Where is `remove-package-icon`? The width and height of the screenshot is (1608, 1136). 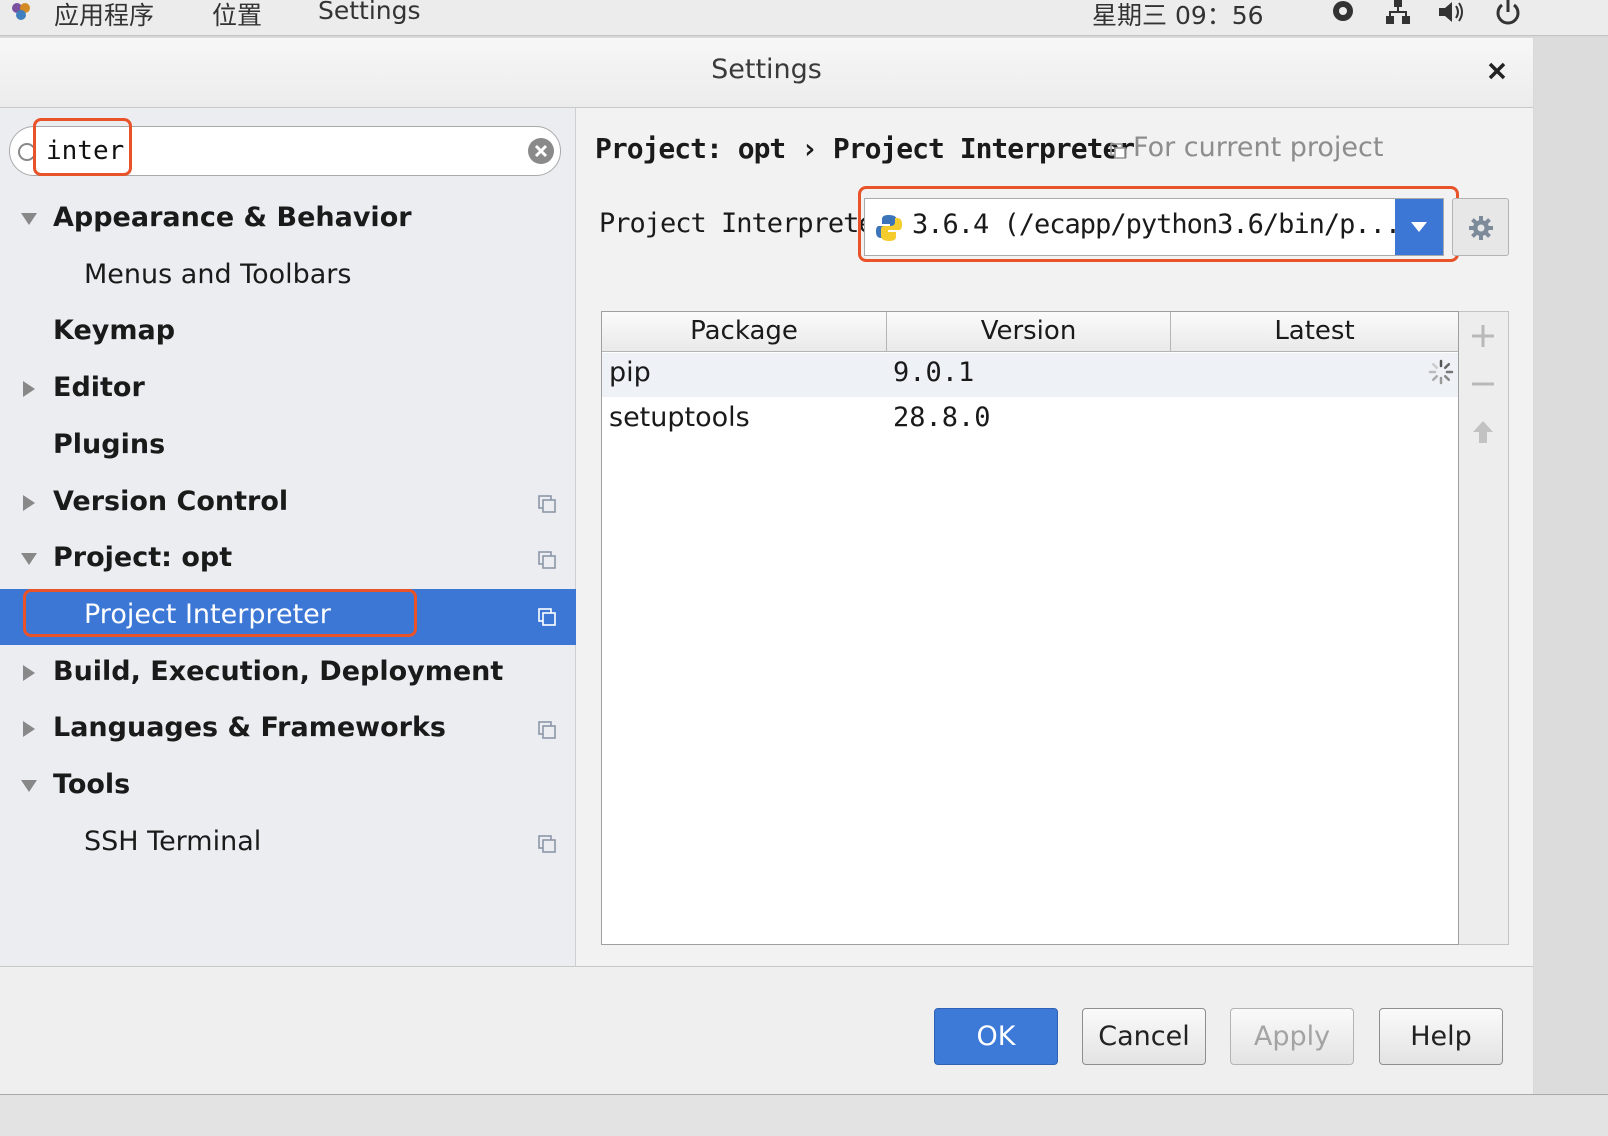
remove-package-icon is located at coordinates (1483, 384).